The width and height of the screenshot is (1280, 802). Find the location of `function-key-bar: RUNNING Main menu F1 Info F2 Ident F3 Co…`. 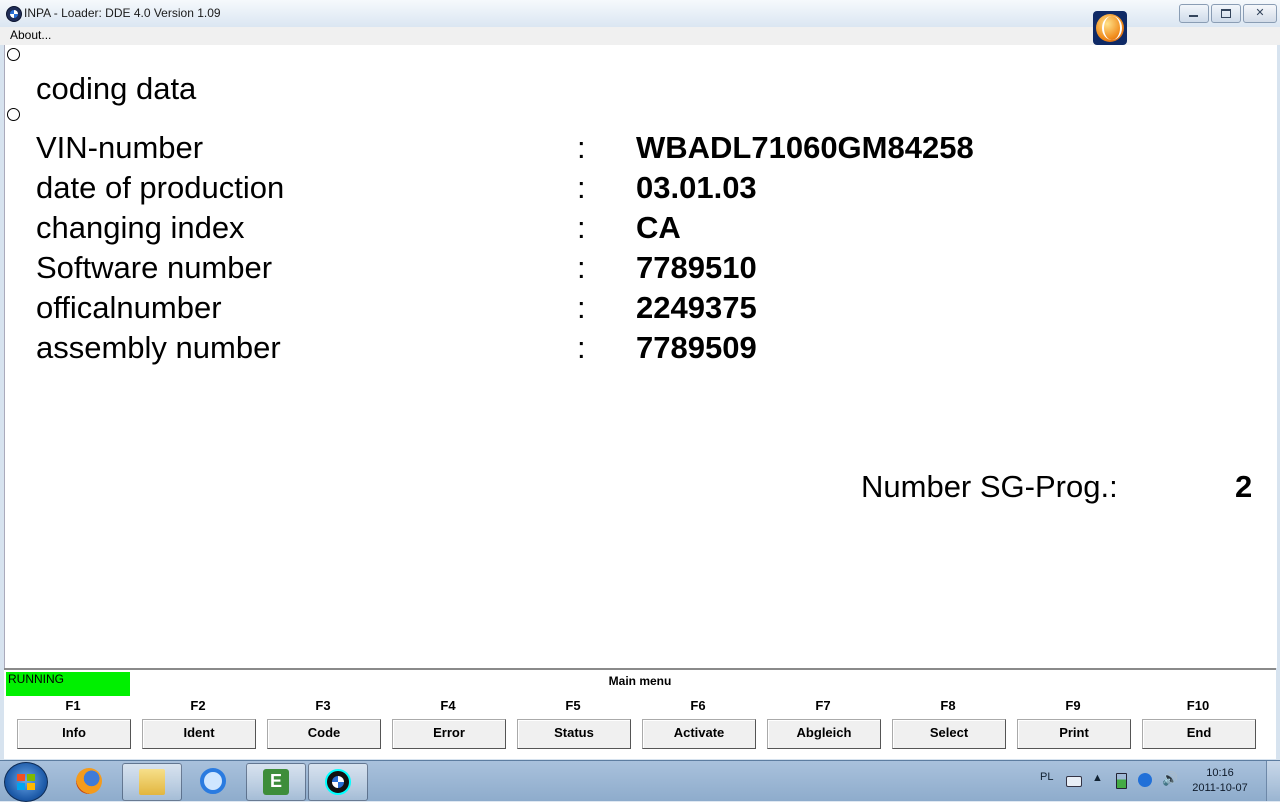

function-key-bar: RUNNING Main menu F1 Info F2 Ident F3 Co… is located at coordinates (640, 713).